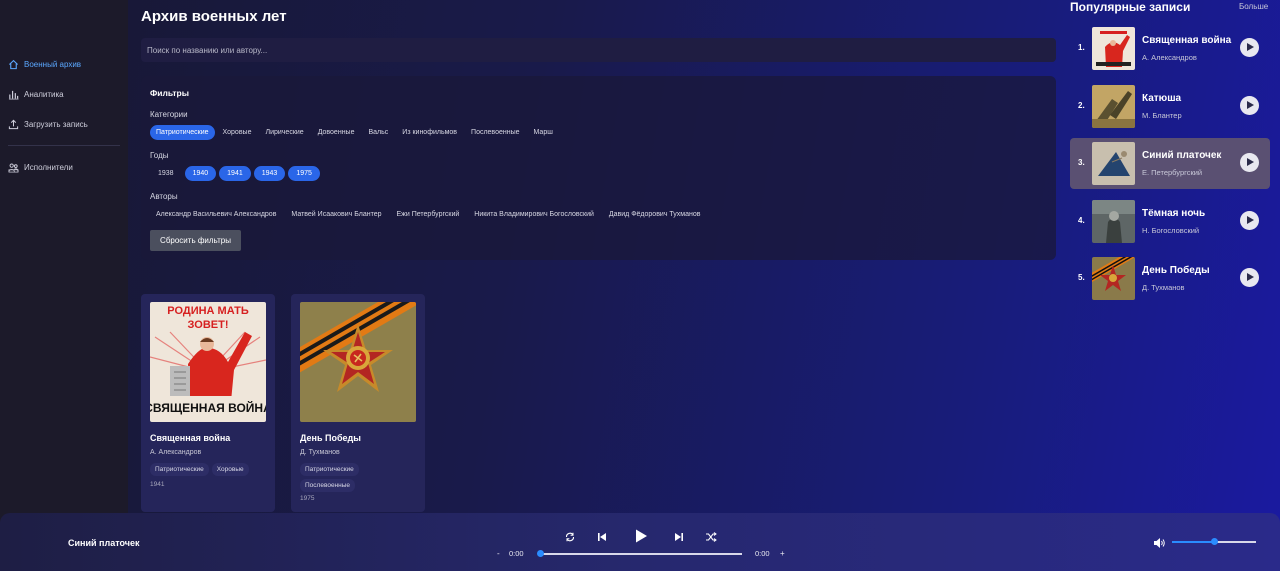  I want to click on card-title: Священная война, so click(190, 438).